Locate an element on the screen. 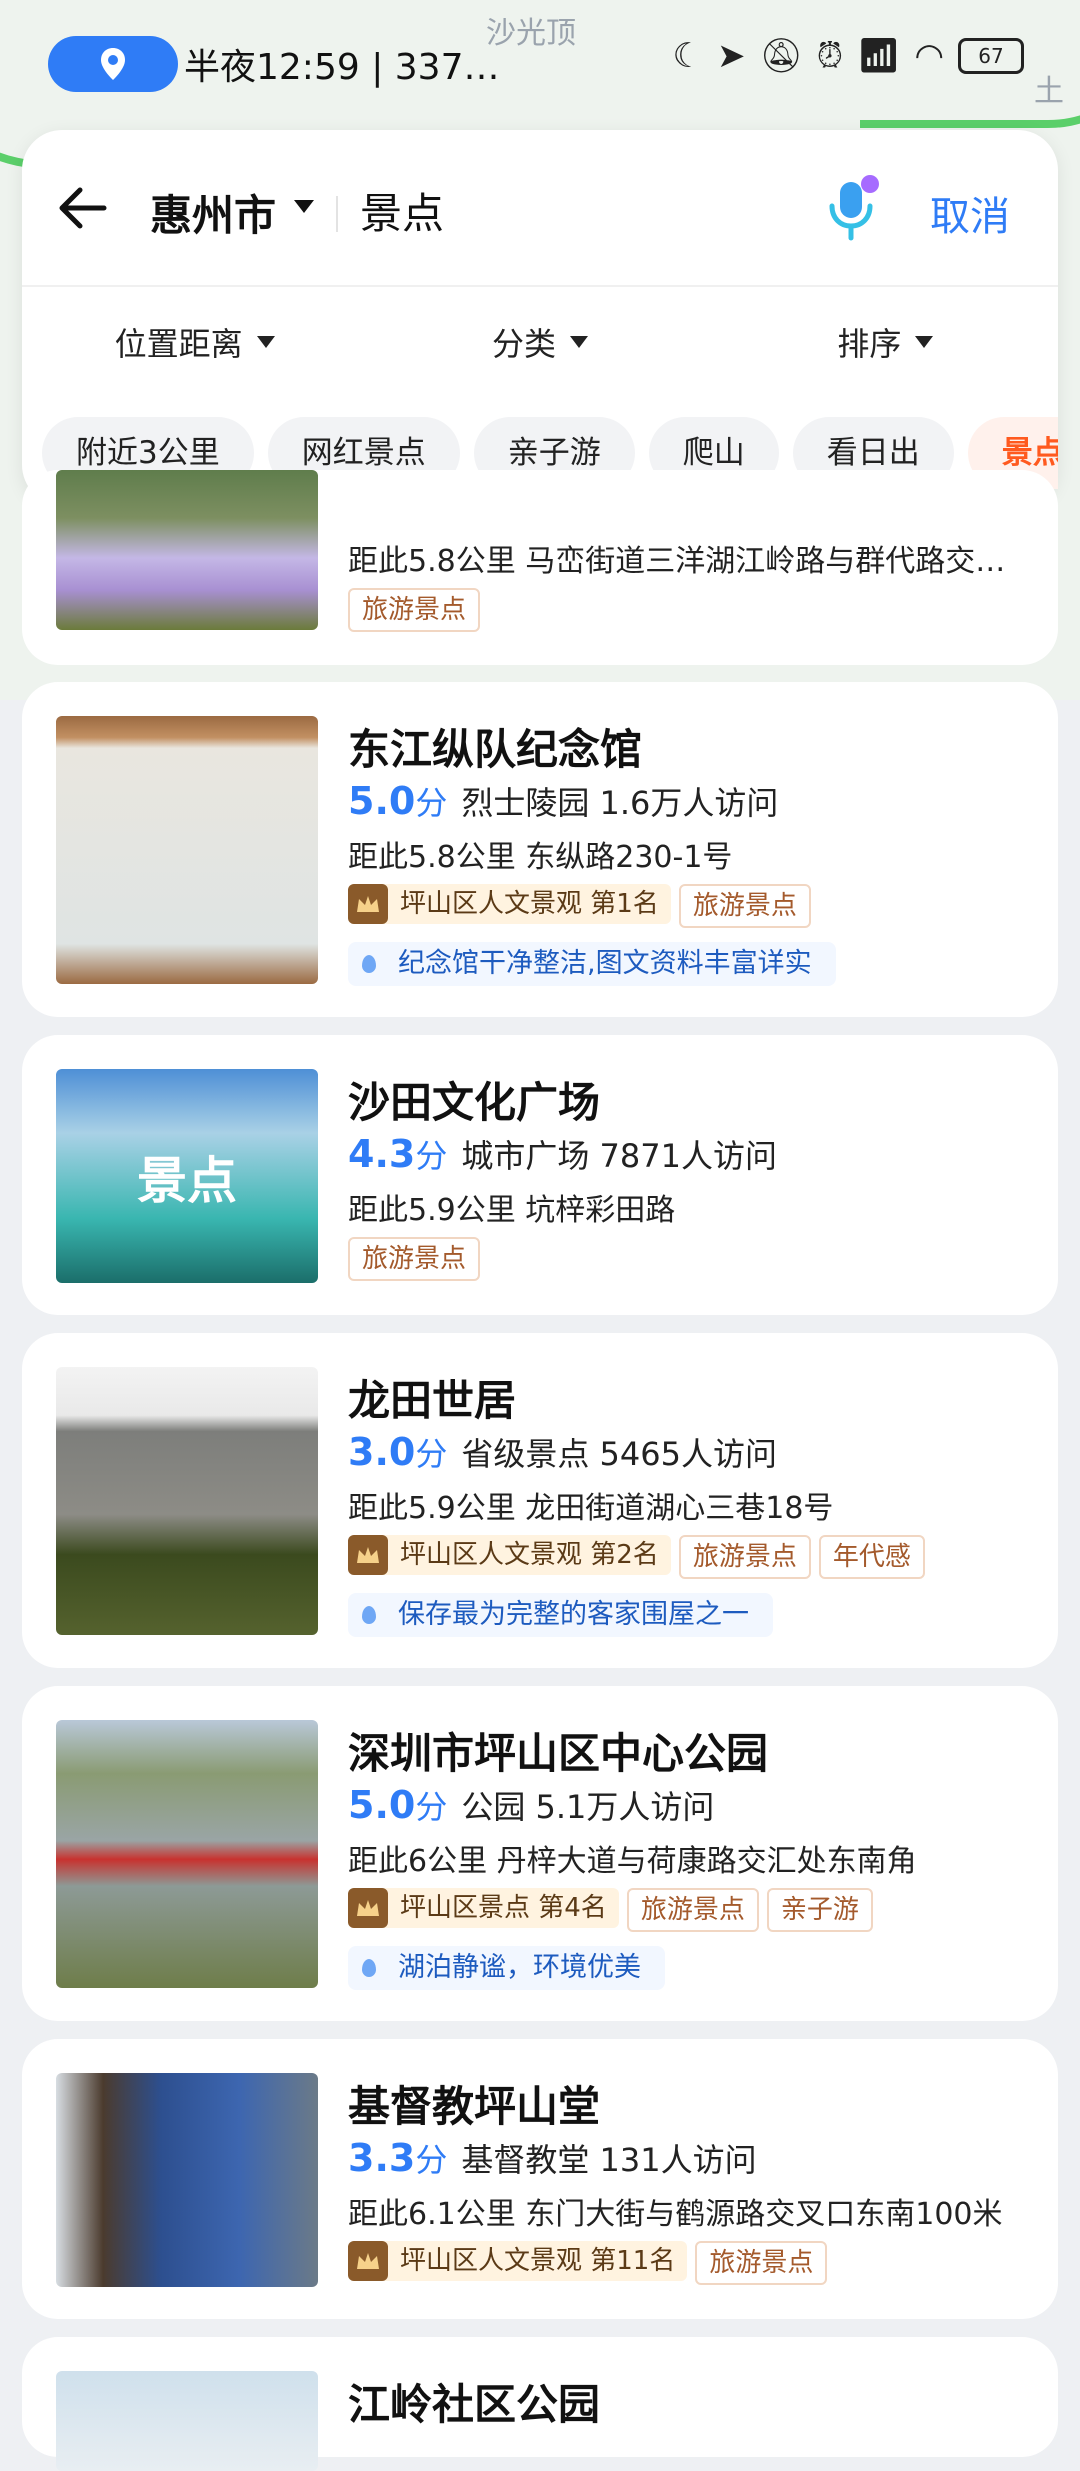 Image resolution: width=1080 pixels, height=2471 pixels. result-meta: 4.3分 城市广场 7871人访问 is located at coordinates (562, 1154).